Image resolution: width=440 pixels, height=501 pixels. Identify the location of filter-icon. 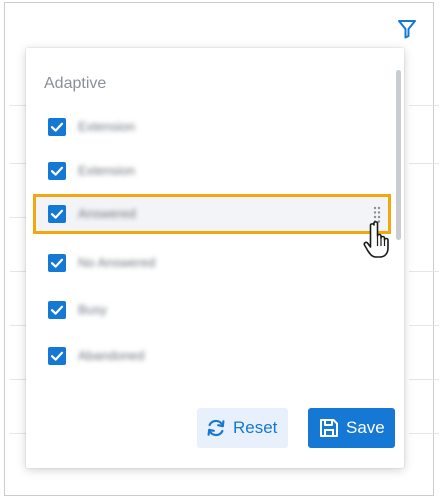
(407, 29).